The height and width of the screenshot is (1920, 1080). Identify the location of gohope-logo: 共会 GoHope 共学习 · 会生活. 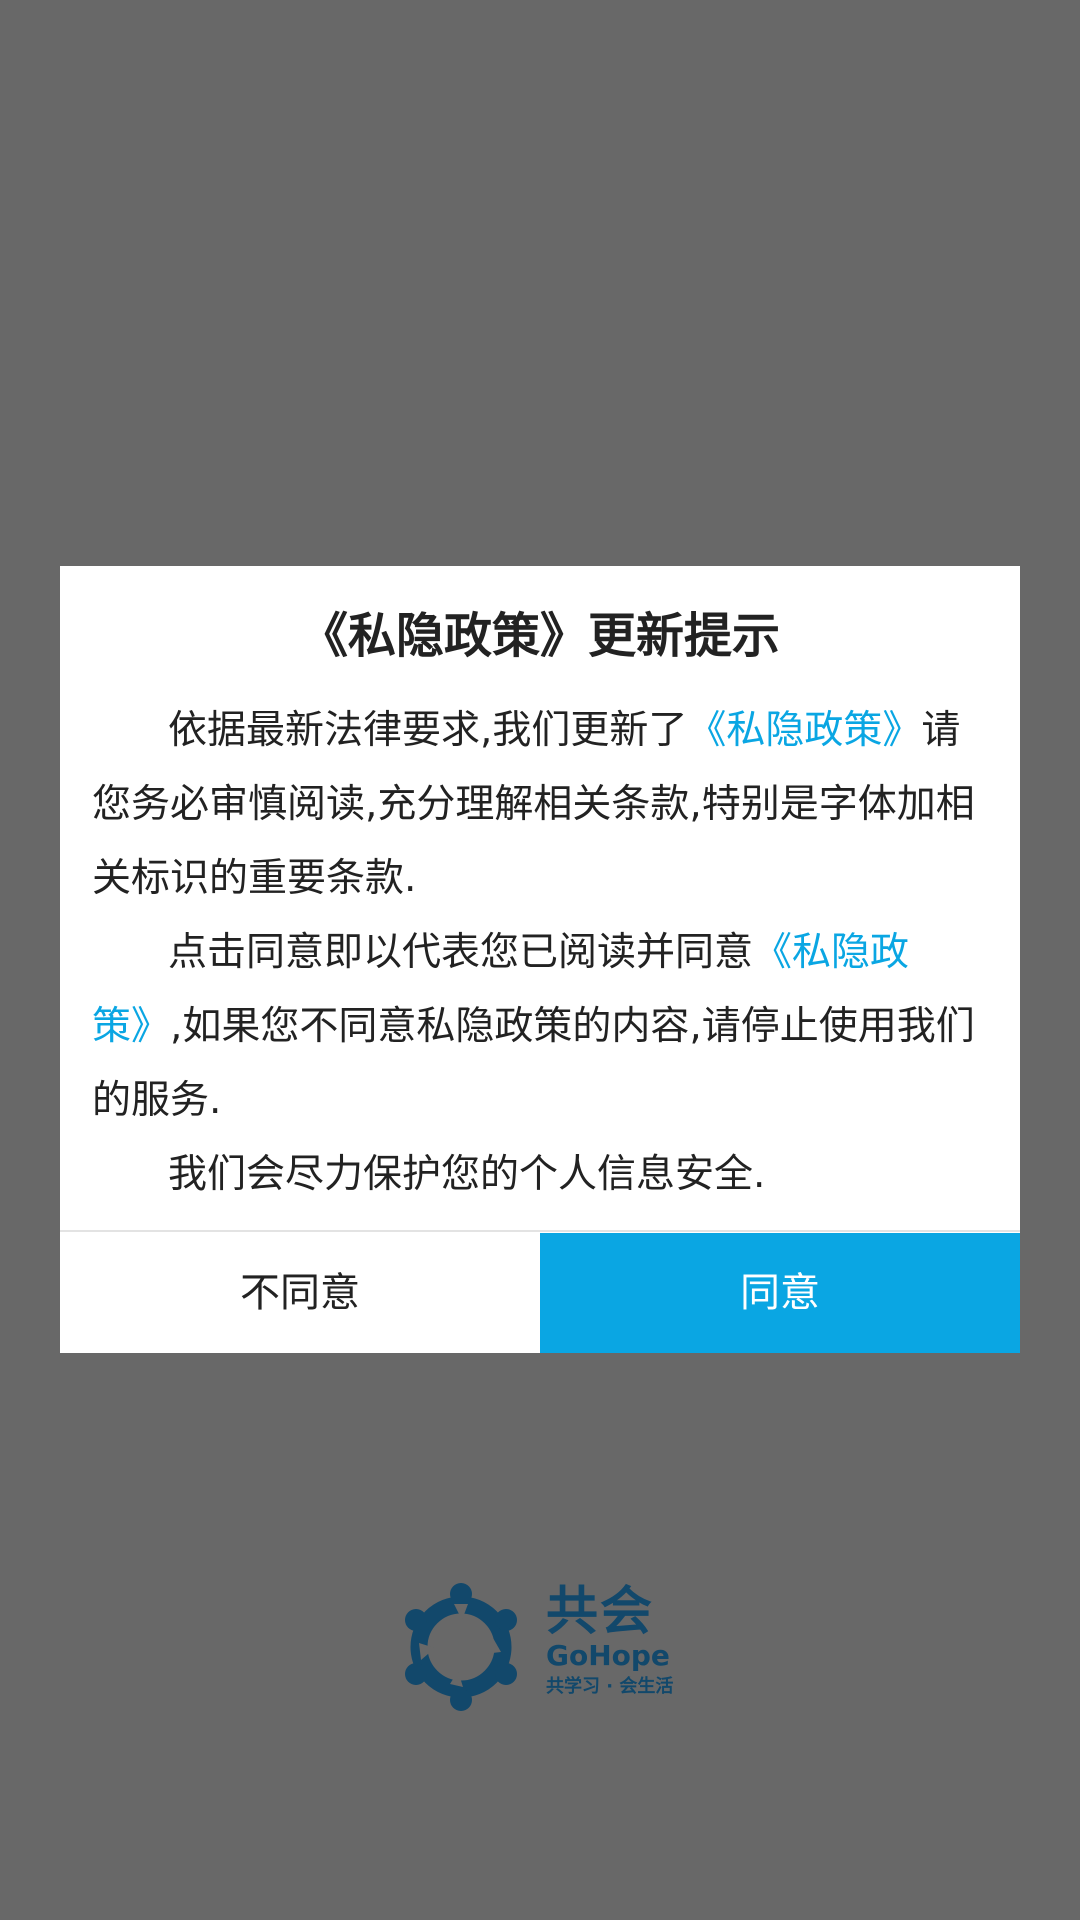
(541, 1647).